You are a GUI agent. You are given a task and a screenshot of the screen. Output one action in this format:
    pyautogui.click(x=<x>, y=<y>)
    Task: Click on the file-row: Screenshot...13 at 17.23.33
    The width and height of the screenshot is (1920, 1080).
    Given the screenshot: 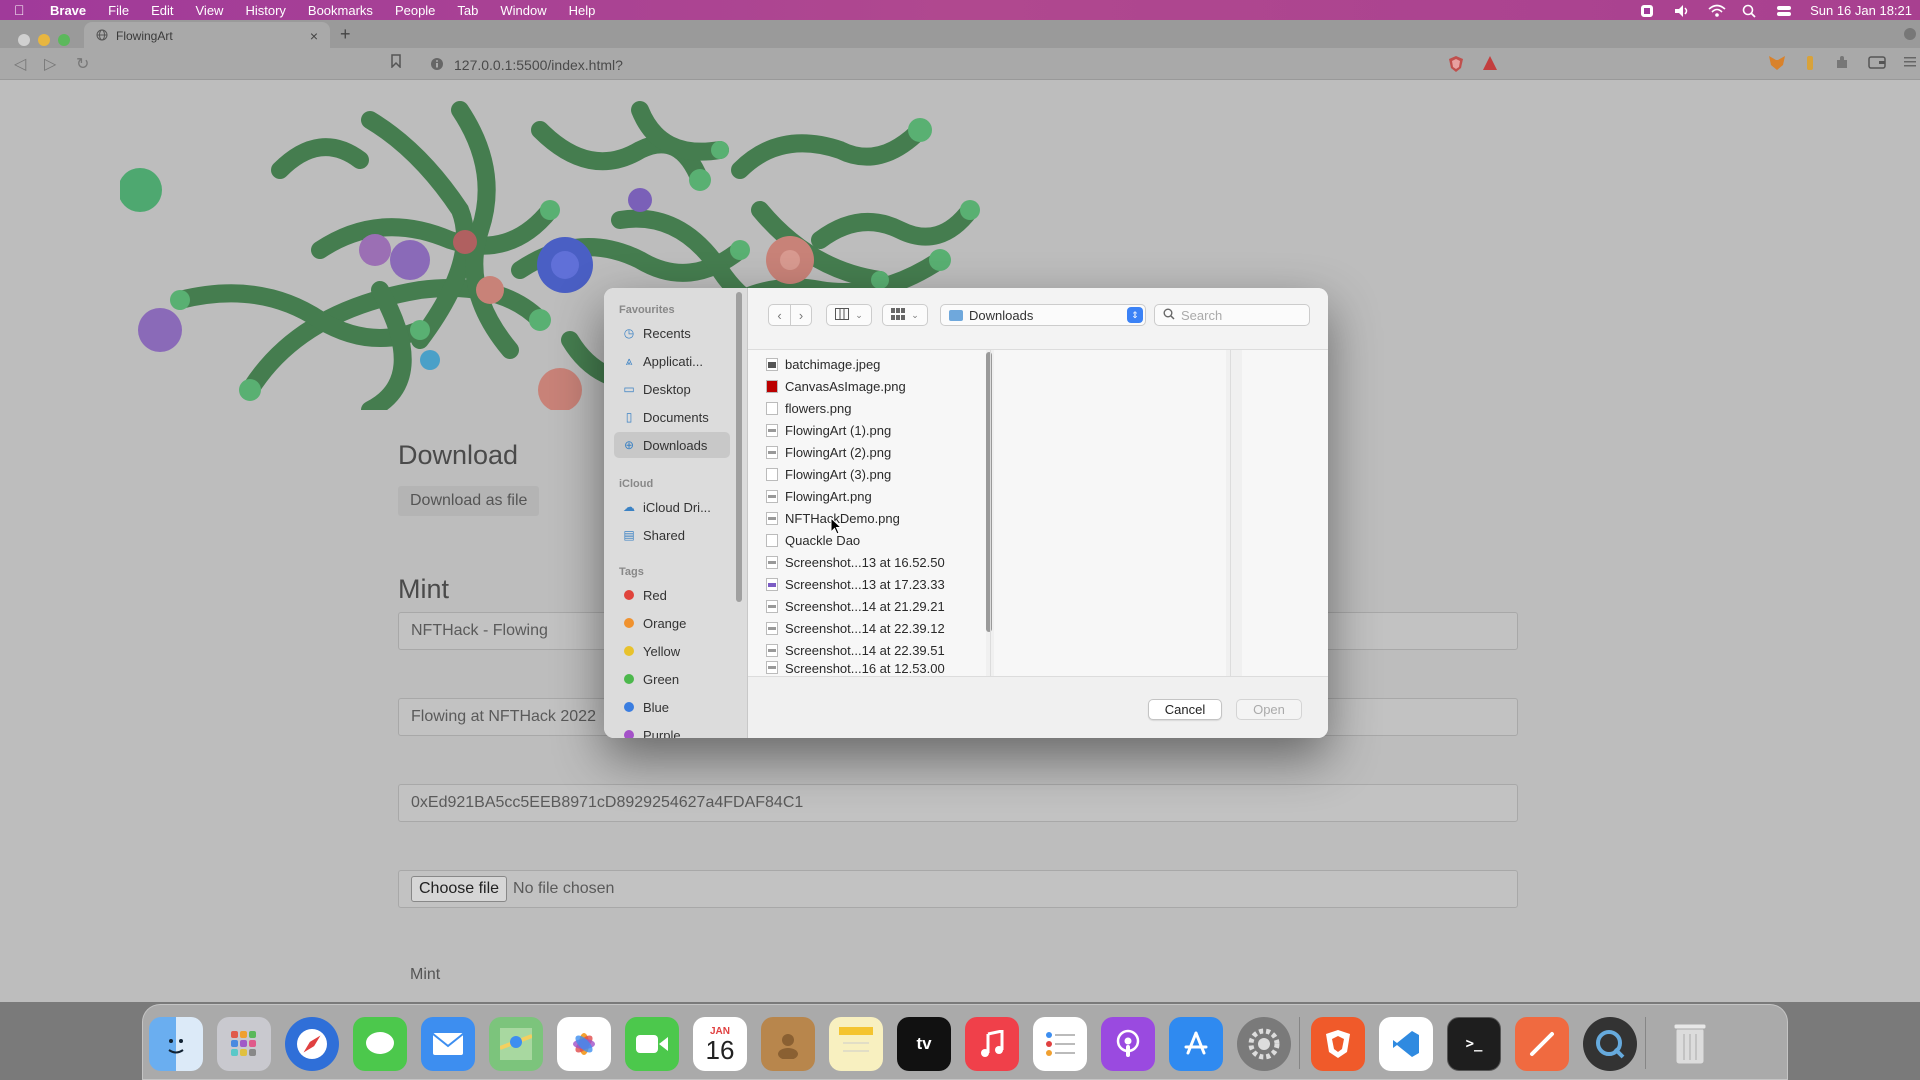 What is the action you would take?
    pyautogui.click(x=855, y=584)
    